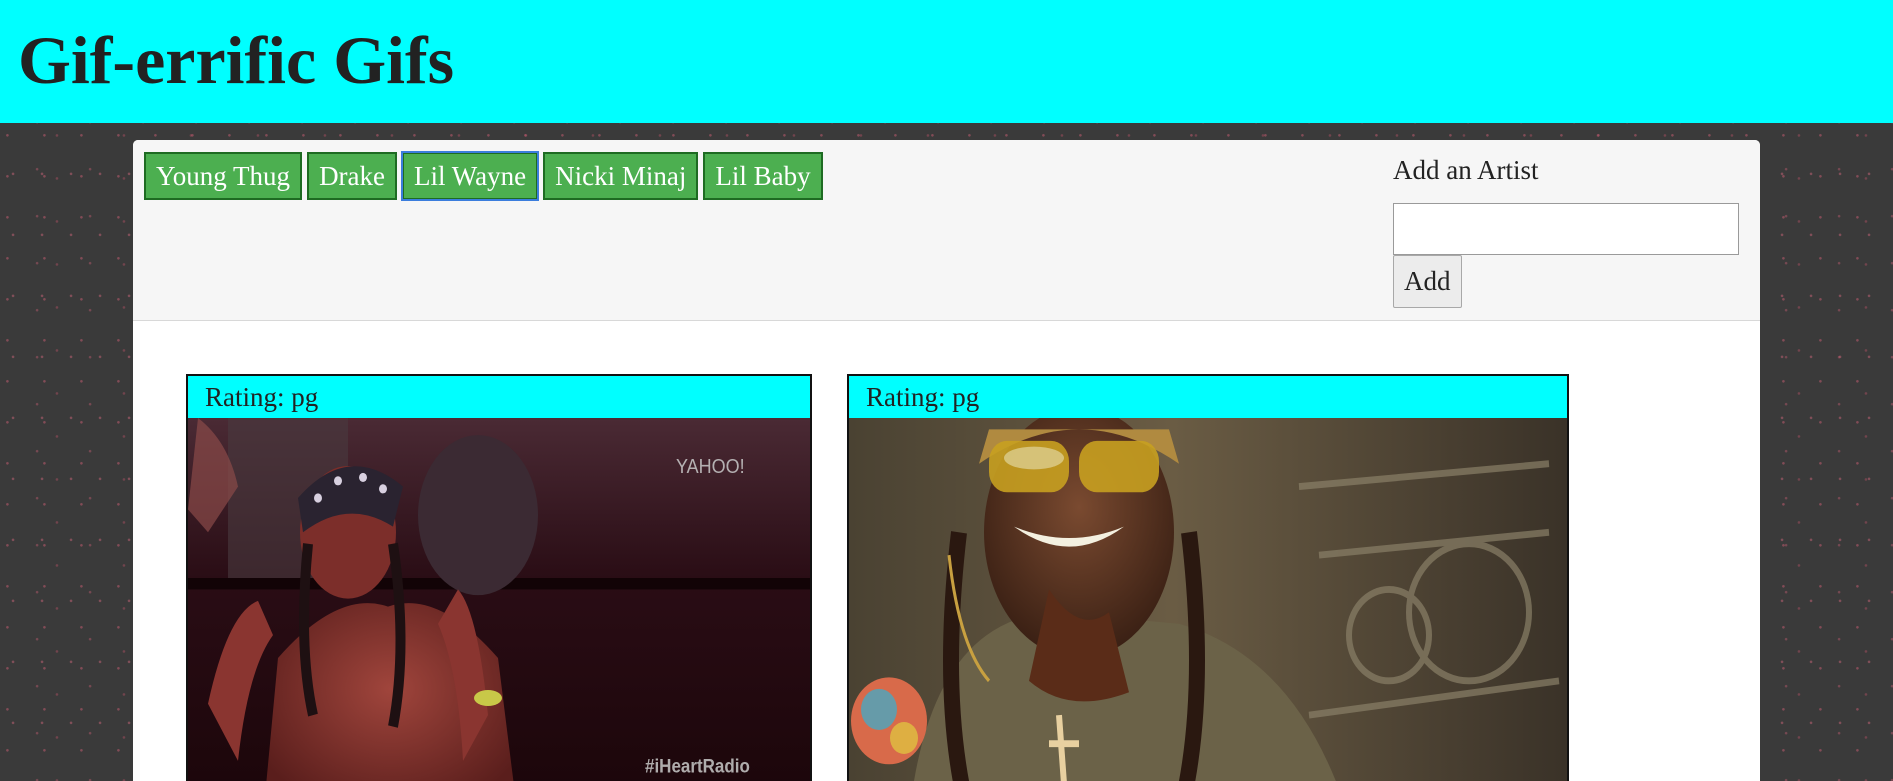  I want to click on artist-button-nicki-minaj: Nicki Minaj, so click(621, 176).